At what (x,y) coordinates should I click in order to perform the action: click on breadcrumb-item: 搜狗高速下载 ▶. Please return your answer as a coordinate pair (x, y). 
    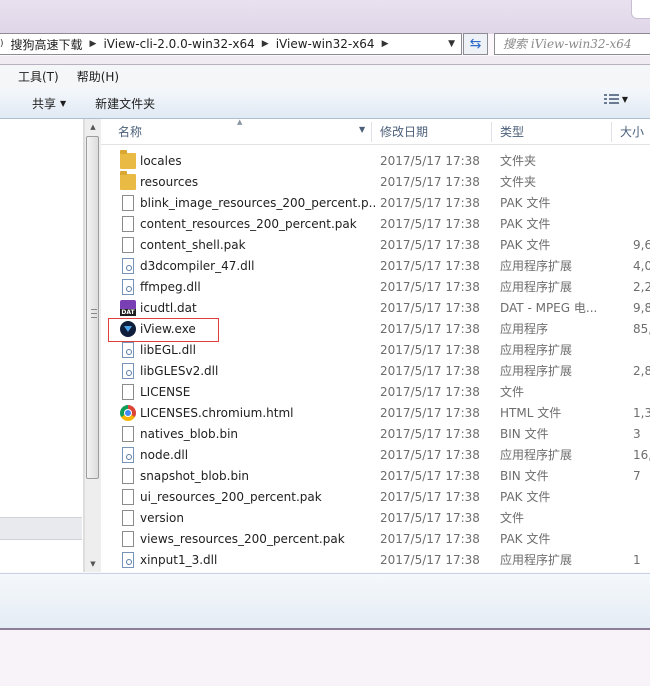
    Looking at the image, I should click on (57, 44).